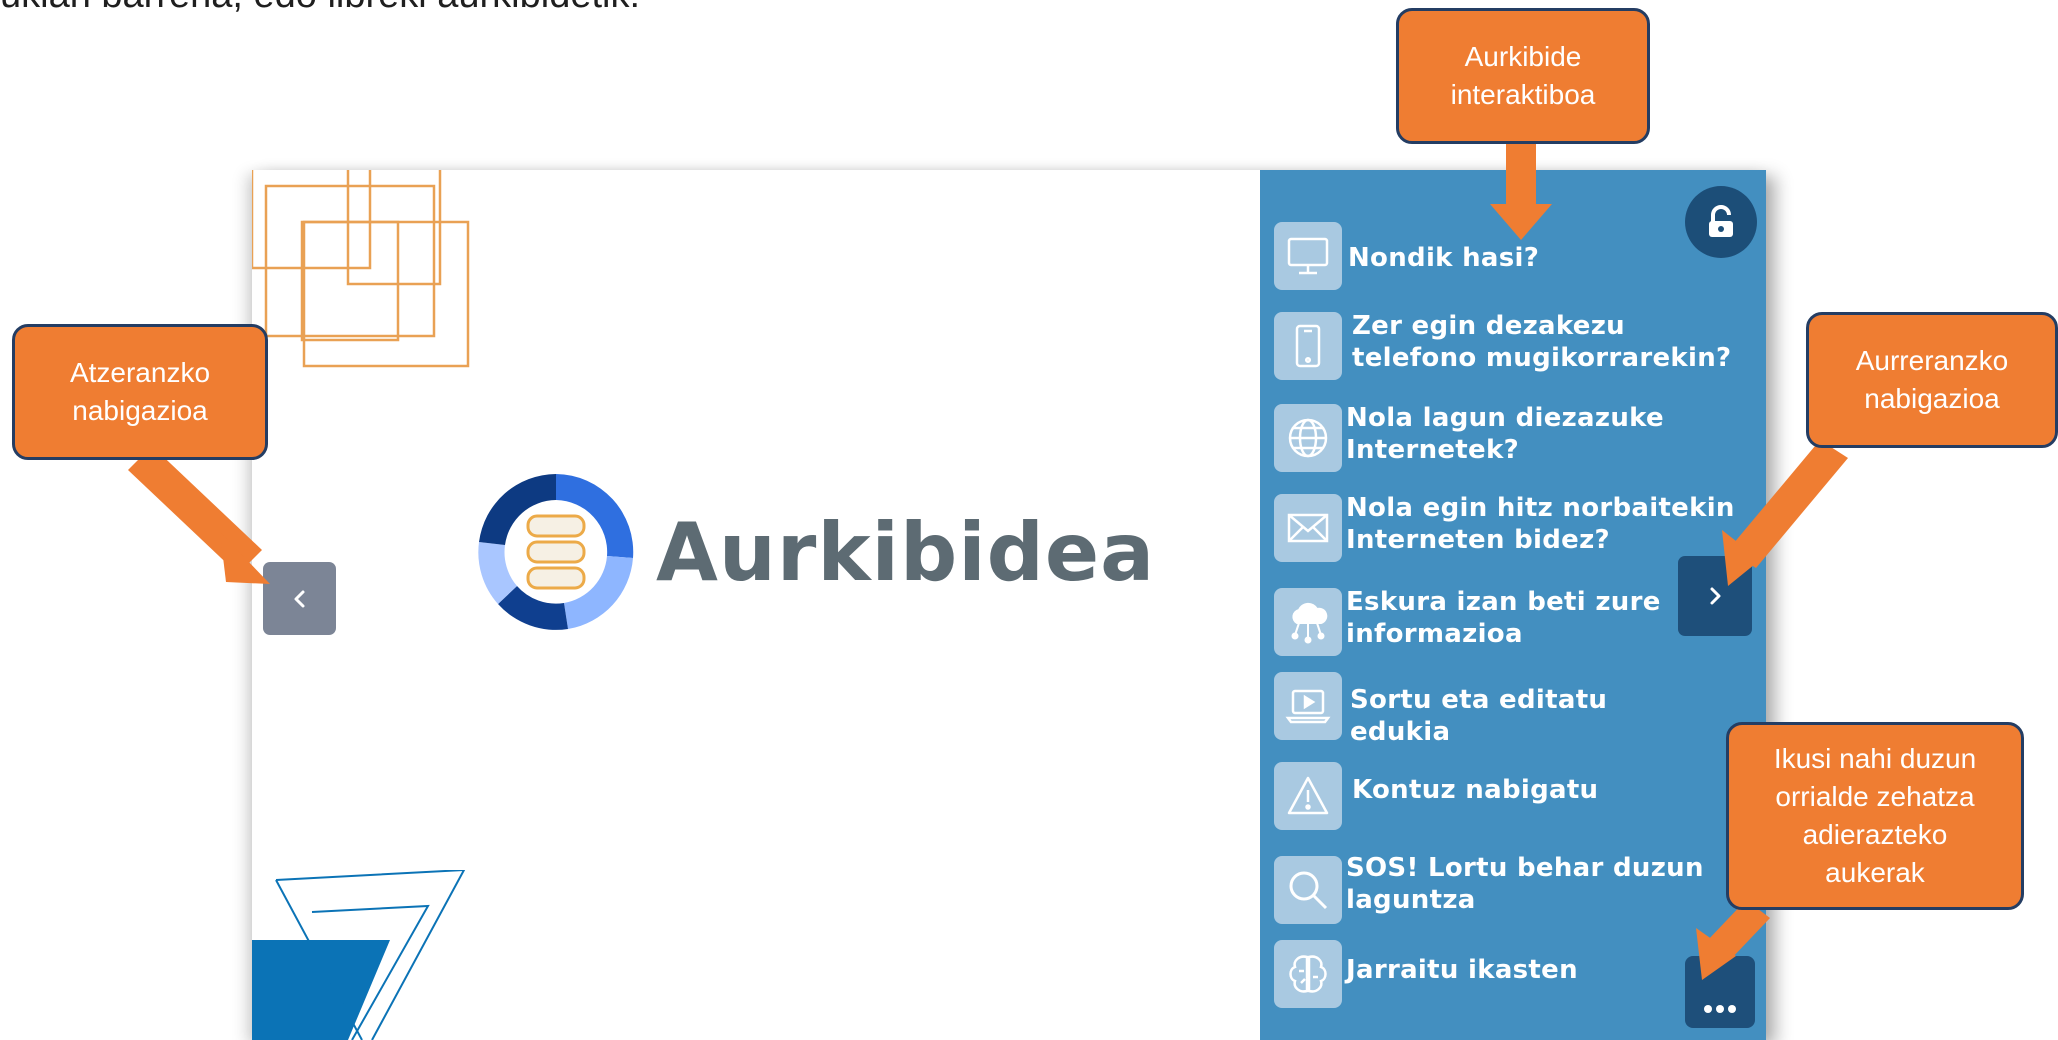 This screenshot has height=1040, width=2058. I want to click on callout-forward-navigation: Aurreranzko nabigazioa, so click(1932, 380).